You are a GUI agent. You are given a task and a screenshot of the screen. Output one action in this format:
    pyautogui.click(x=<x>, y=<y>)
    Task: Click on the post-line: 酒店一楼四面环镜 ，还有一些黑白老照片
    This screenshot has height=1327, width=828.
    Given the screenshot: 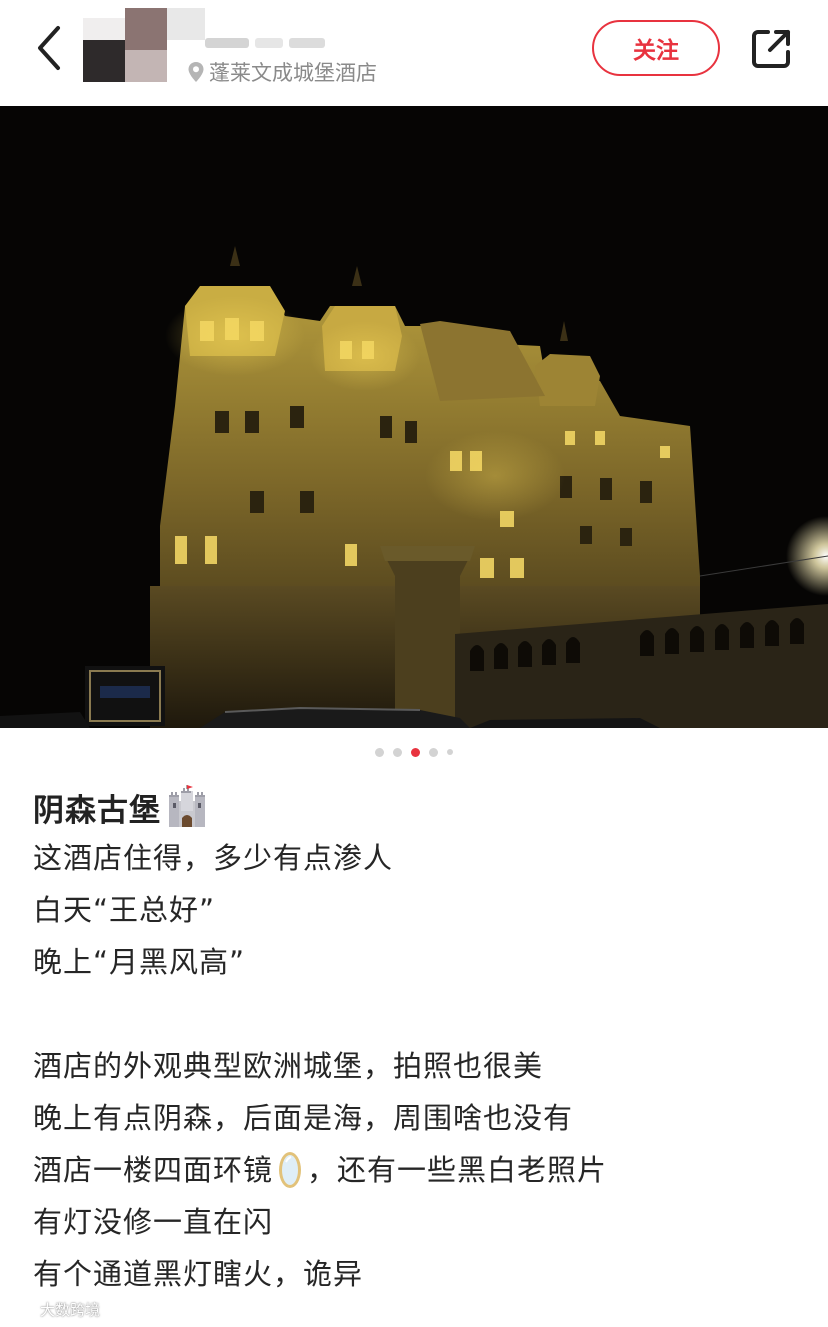 What is the action you would take?
    pyautogui.click(x=418, y=1170)
    